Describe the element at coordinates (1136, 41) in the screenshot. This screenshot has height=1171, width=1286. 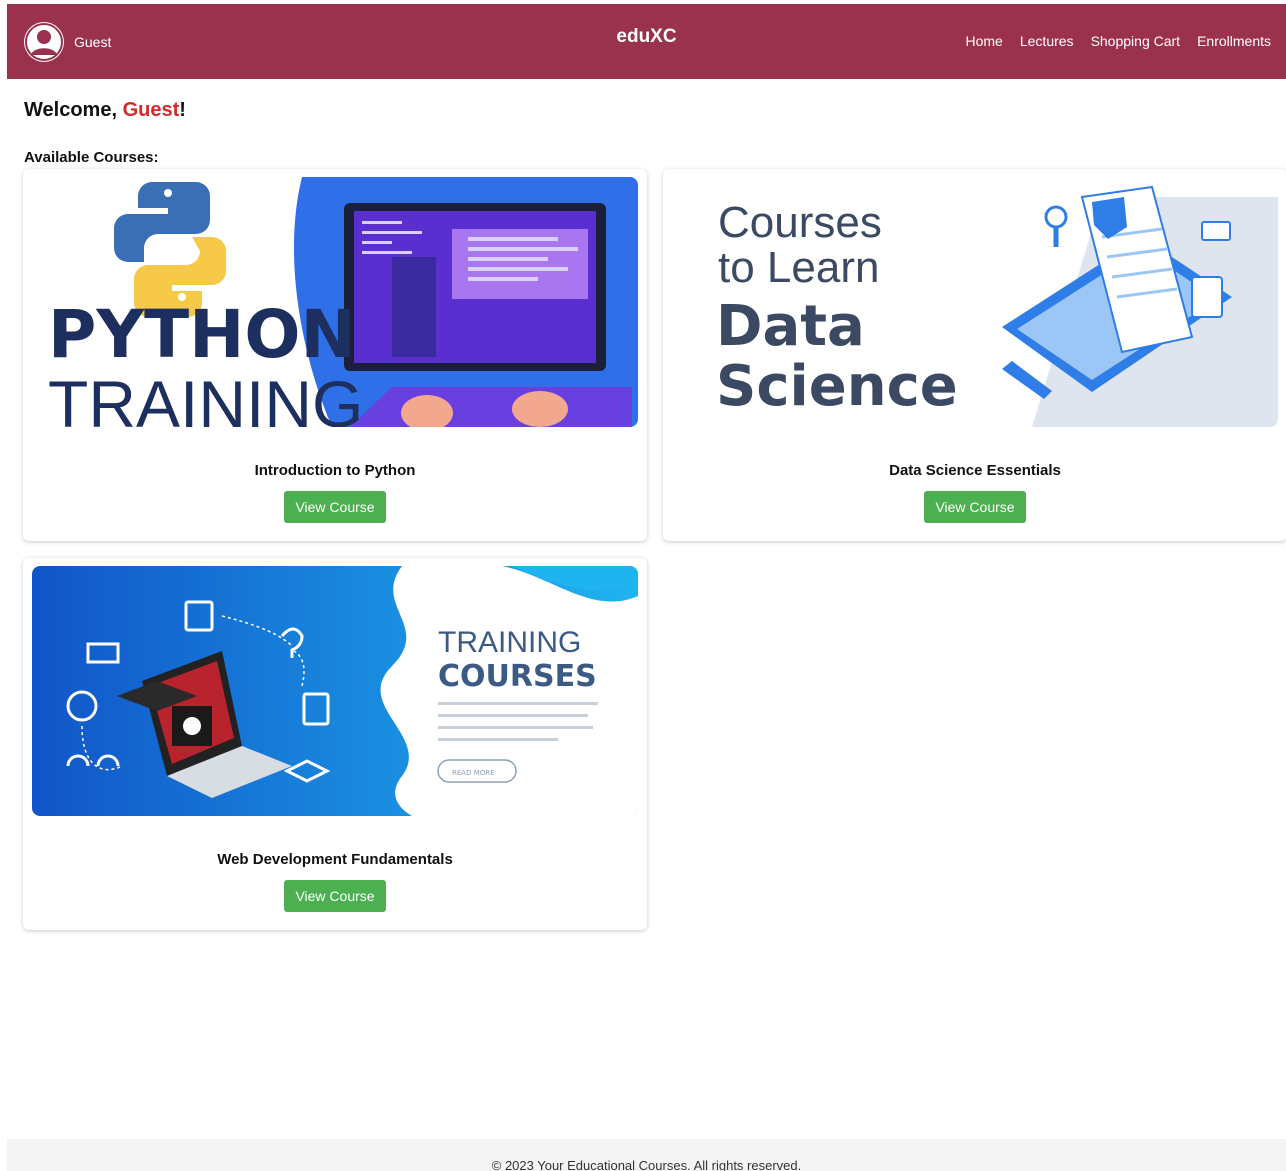
I see `nav-shopping-cart: Shopping Cart` at that location.